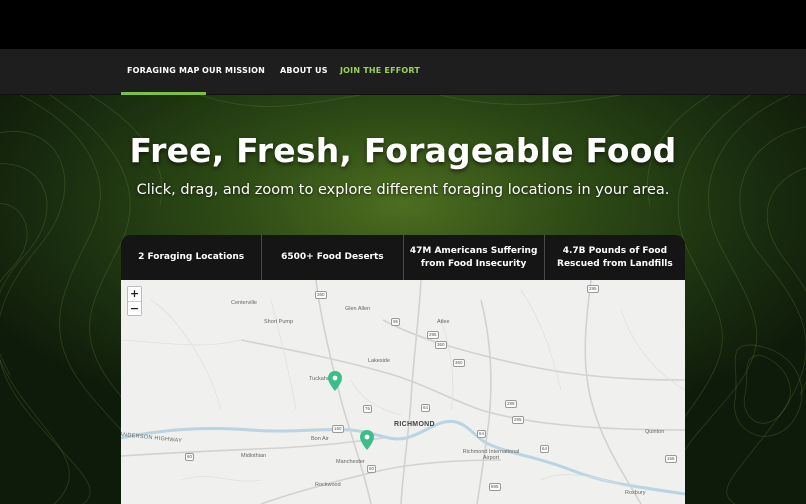 This screenshot has width=806, height=504. What do you see at coordinates (192, 257) in the screenshot?
I see `stat-foraging-locations: 2 Foraging Locations` at bounding box center [192, 257].